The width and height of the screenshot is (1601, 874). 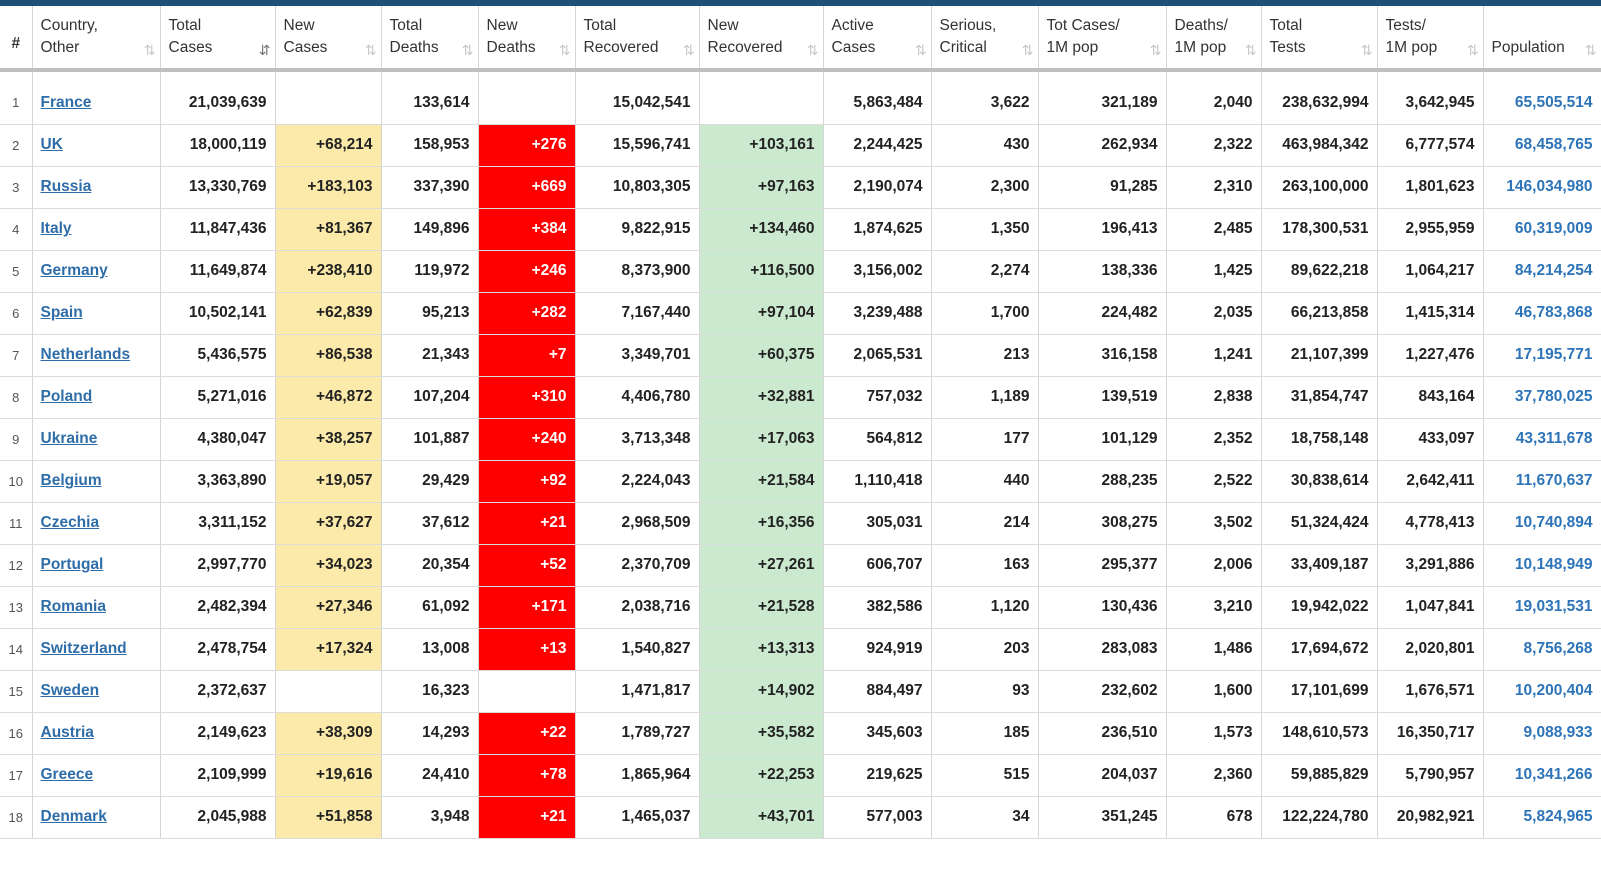 I want to click on country-link: Germany, so click(x=74, y=270).